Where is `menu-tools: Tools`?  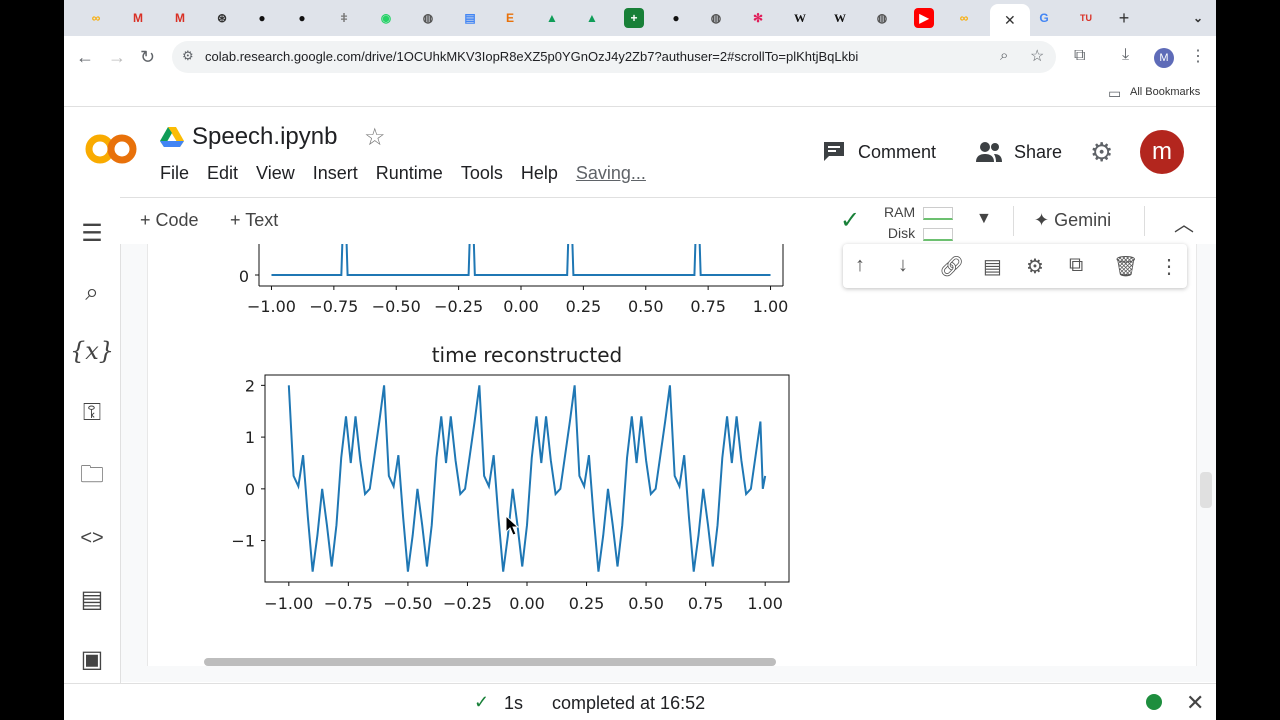 menu-tools: Tools is located at coordinates (482, 173).